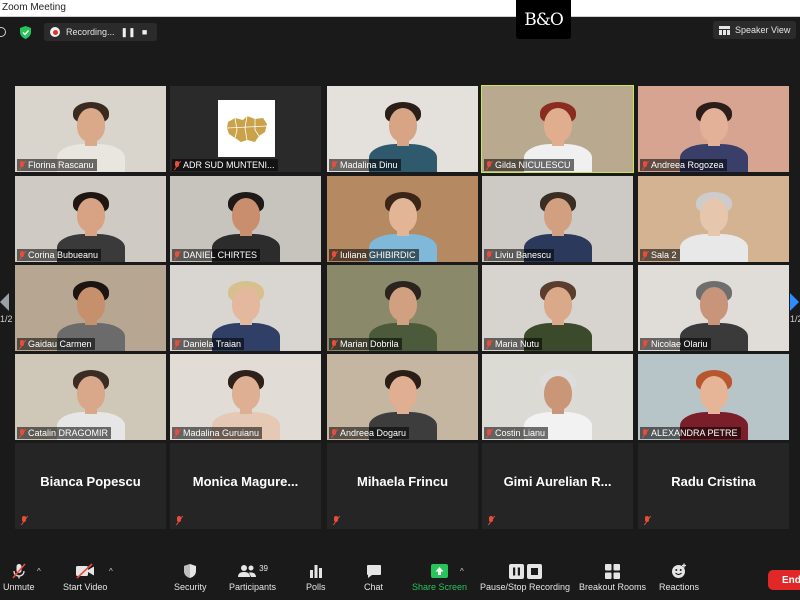 The height and width of the screenshot is (600, 800). I want to click on start-video-label: Start Video, so click(85, 587).